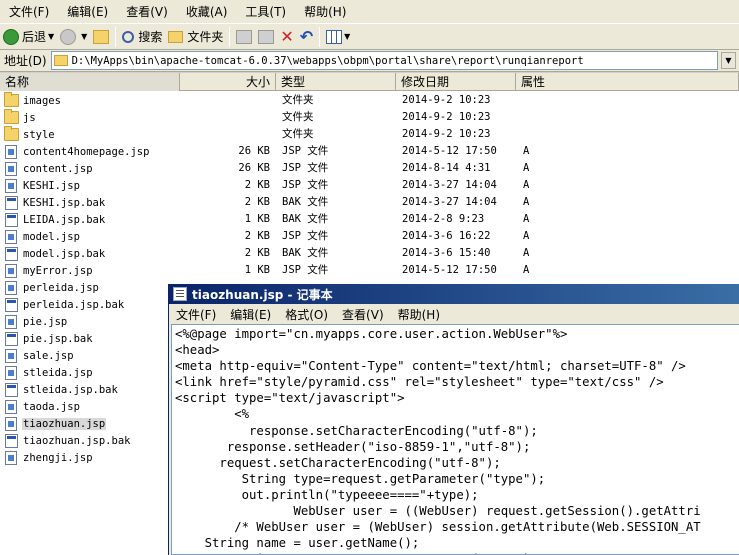 The height and width of the screenshot is (555, 739). Describe the element at coordinates (228, 82) in the screenshot. I see `column-size: 大小` at that location.